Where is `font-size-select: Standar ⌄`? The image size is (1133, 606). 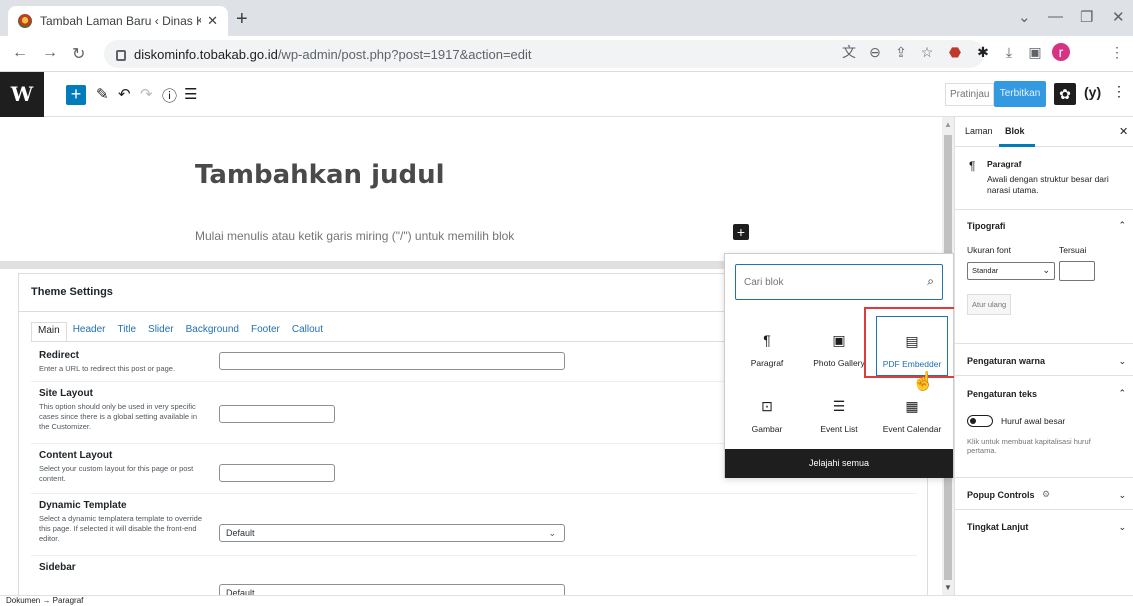 font-size-select: Standar ⌄ is located at coordinates (1011, 271).